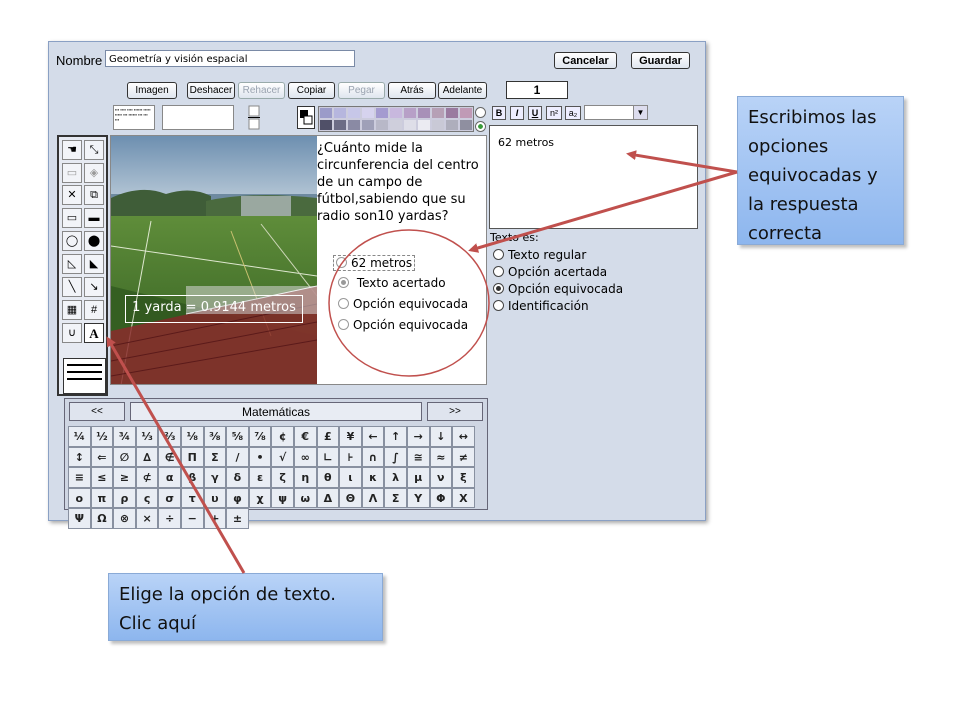 This screenshot has height=720, width=960. What do you see at coordinates (102, 518) in the screenshot?
I see `symbol-key: Ω` at bounding box center [102, 518].